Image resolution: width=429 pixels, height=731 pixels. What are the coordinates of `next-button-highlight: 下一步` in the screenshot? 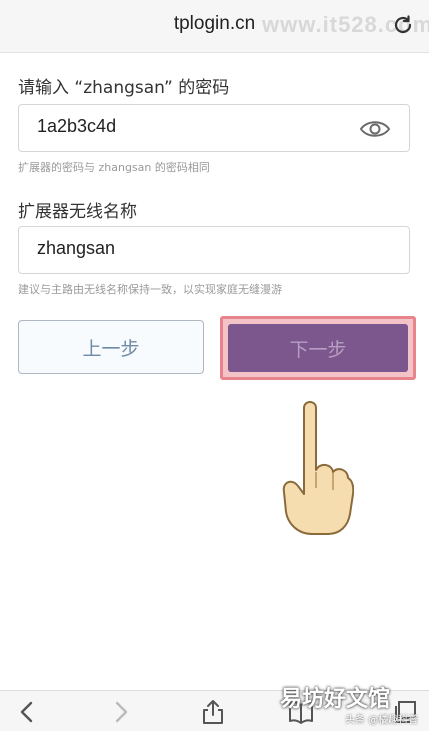 It's located at (318, 348).